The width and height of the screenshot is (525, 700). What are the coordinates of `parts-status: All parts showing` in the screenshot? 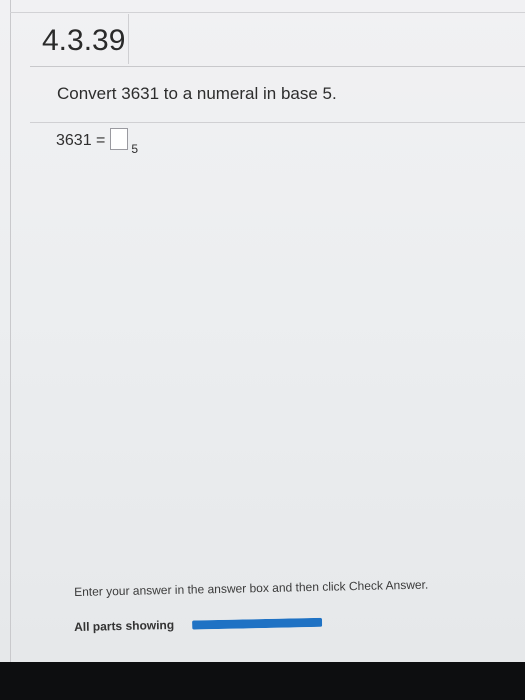 It's located at (198, 624).